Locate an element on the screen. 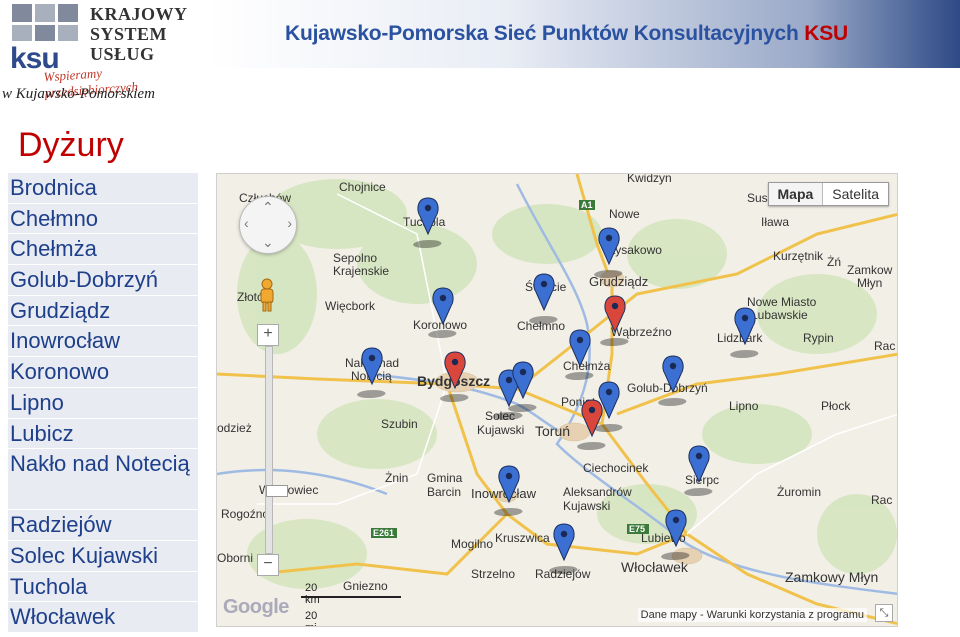 This screenshot has width=960, height=637. map-label: Gmina is located at coordinates (445, 478).